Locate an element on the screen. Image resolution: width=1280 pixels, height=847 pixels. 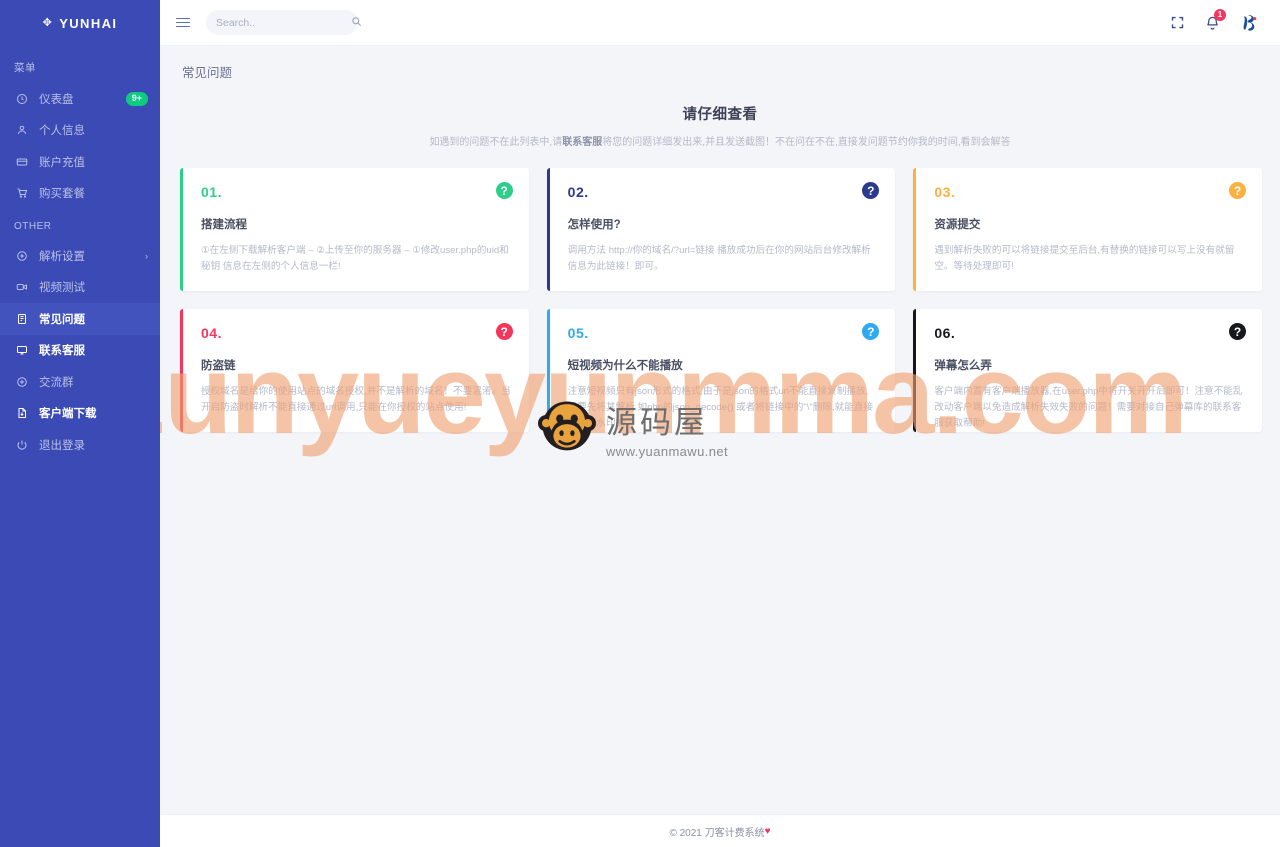
chat-icon is located at coordinates (22, 350).